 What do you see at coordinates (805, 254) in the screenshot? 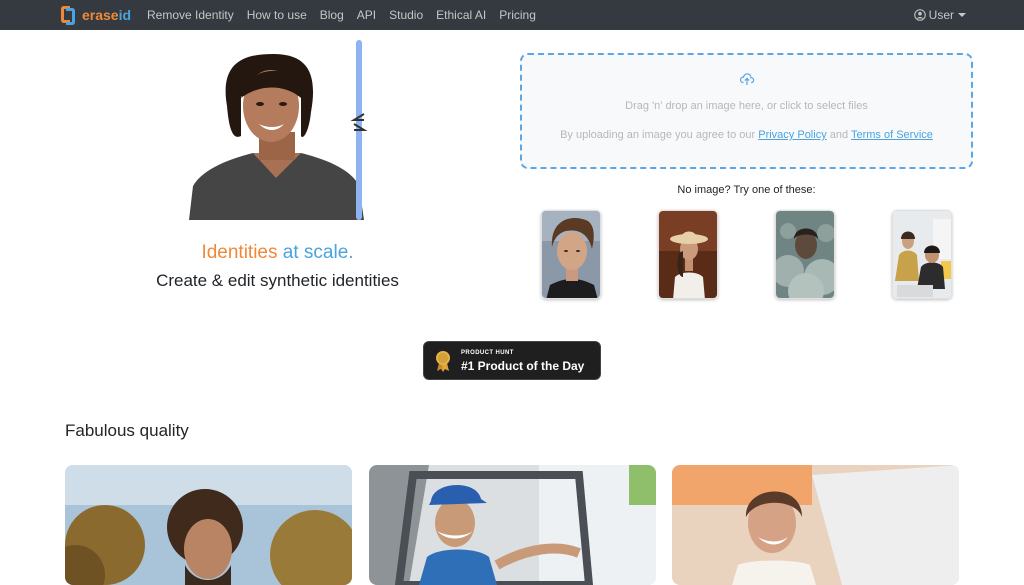
I see `sample-image-man-smoke` at bounding box center [805, 254].